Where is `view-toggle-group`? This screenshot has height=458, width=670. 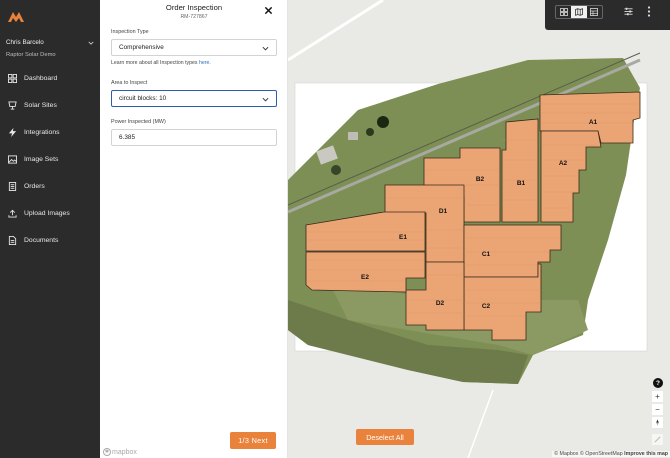 view-toggle-group is located at coordinates (579, 12).